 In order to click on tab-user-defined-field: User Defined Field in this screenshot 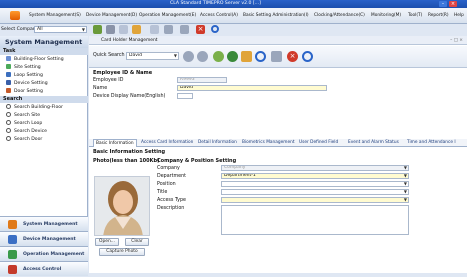, I will do `click(318, 143)`.